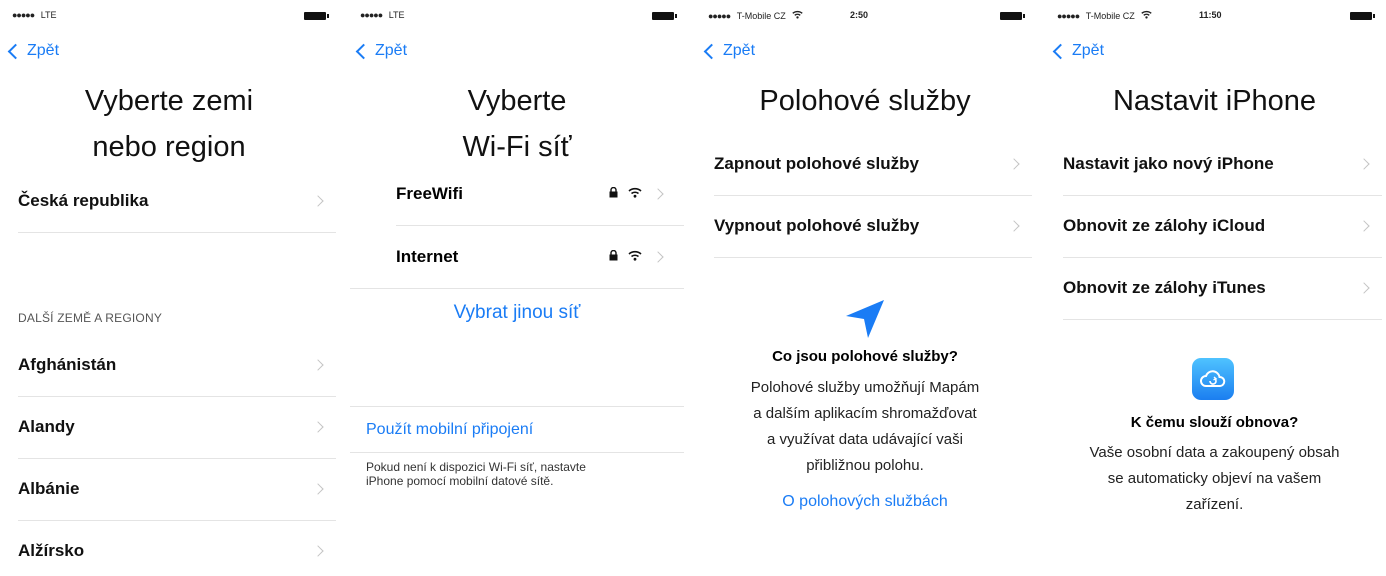  Describe the element at coordinates (460, 481) in the screenshot. I see `footnote-line: iPhone pomocí mobilní datové sítě.` at that location.